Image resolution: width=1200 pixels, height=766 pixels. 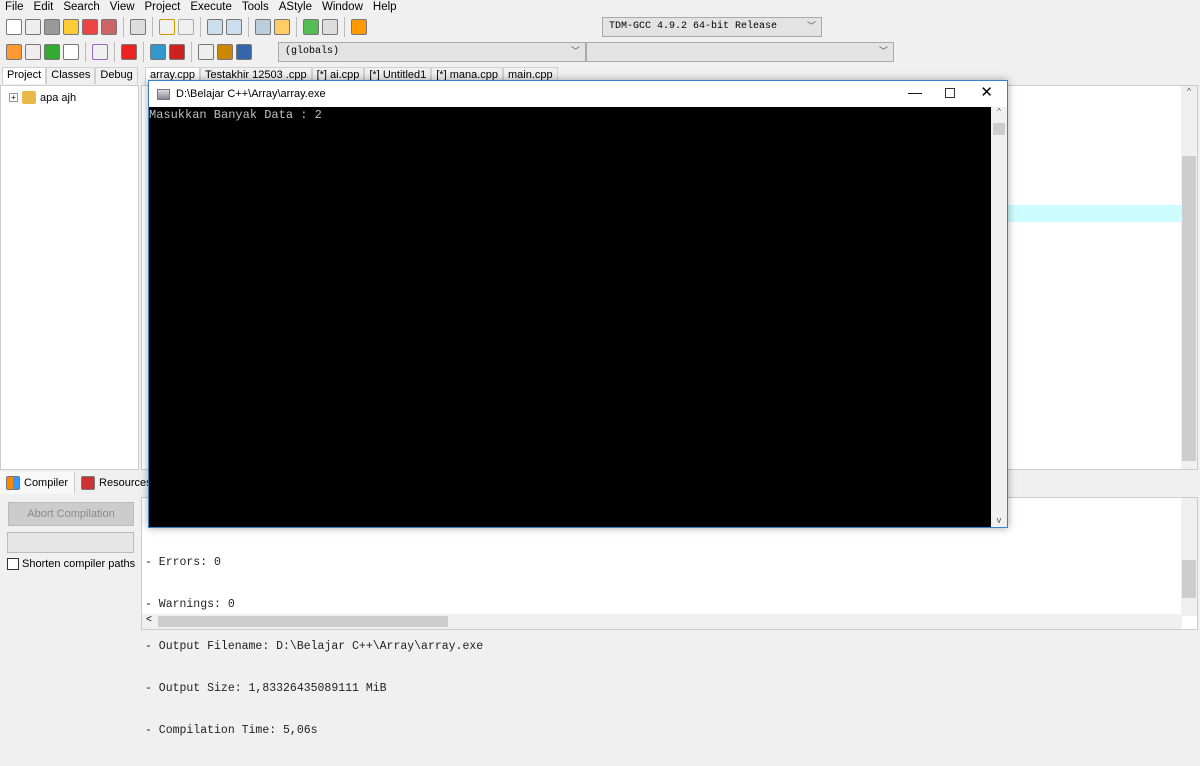 I want to click on left-panel-tabs: Project Classes Debug, so click(x=70, y=75).